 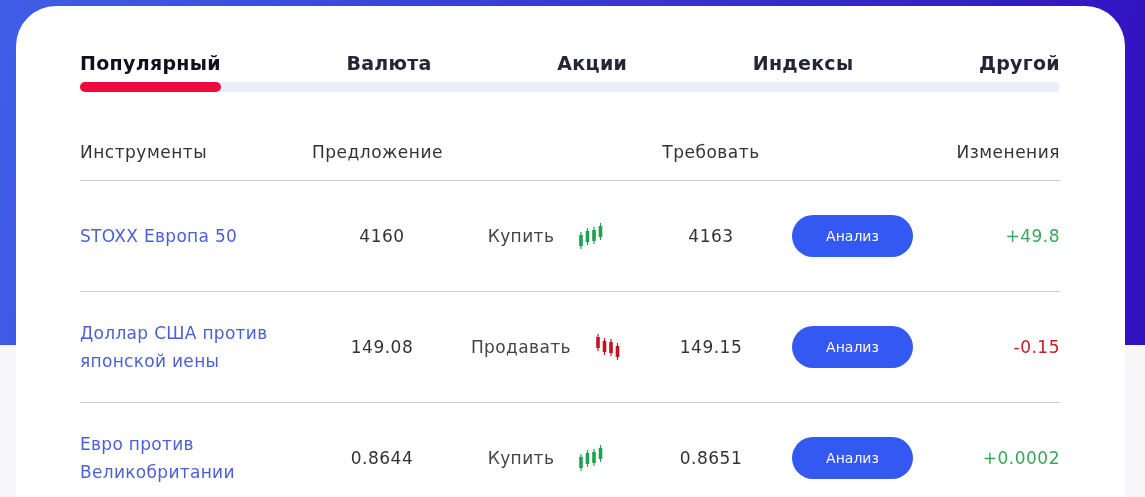 I want to click on column-header: Требовать, so click(x=711, y=152).